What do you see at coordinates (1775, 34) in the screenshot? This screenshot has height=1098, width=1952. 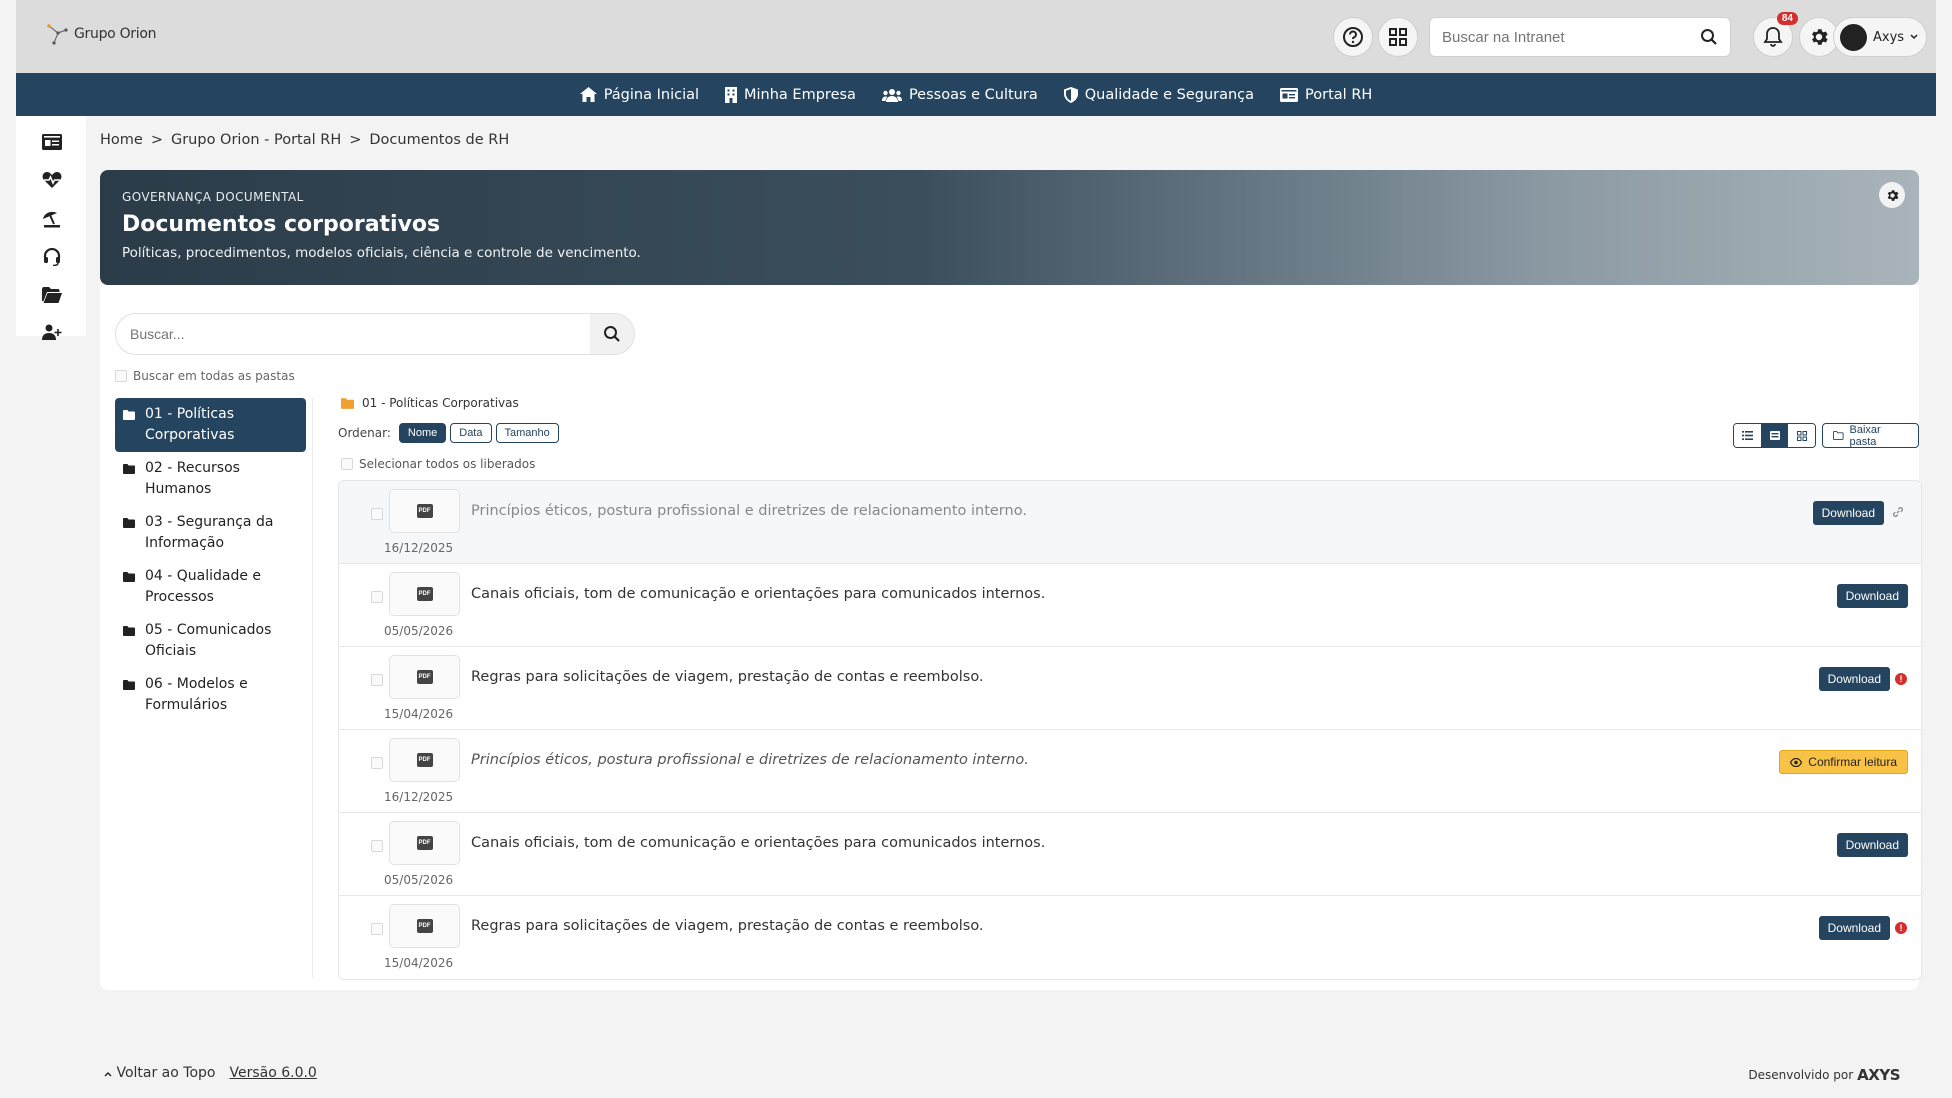 I see `notifications-button: 84` at bounding box center [1775, 34].